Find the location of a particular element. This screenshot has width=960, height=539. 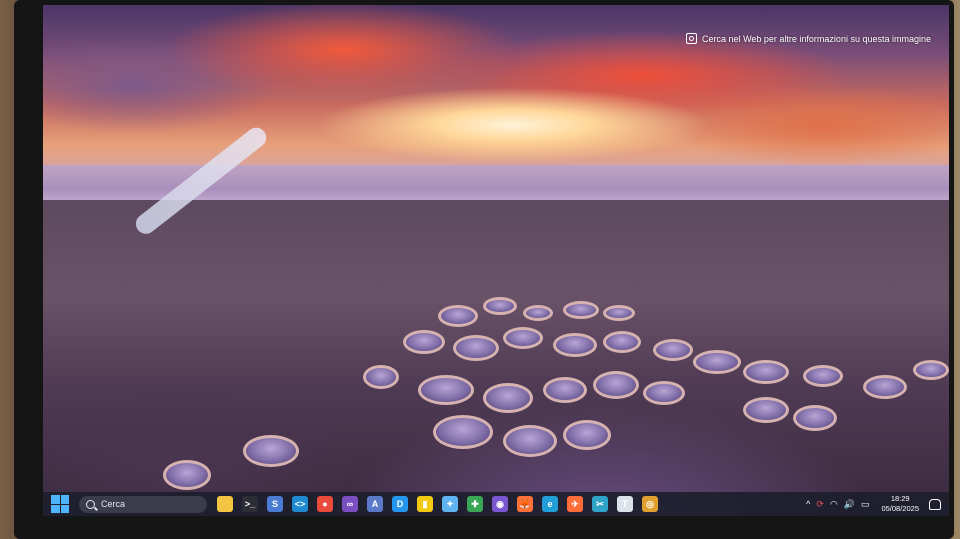

notepad-icon: T is located at coordinates (625, 504).